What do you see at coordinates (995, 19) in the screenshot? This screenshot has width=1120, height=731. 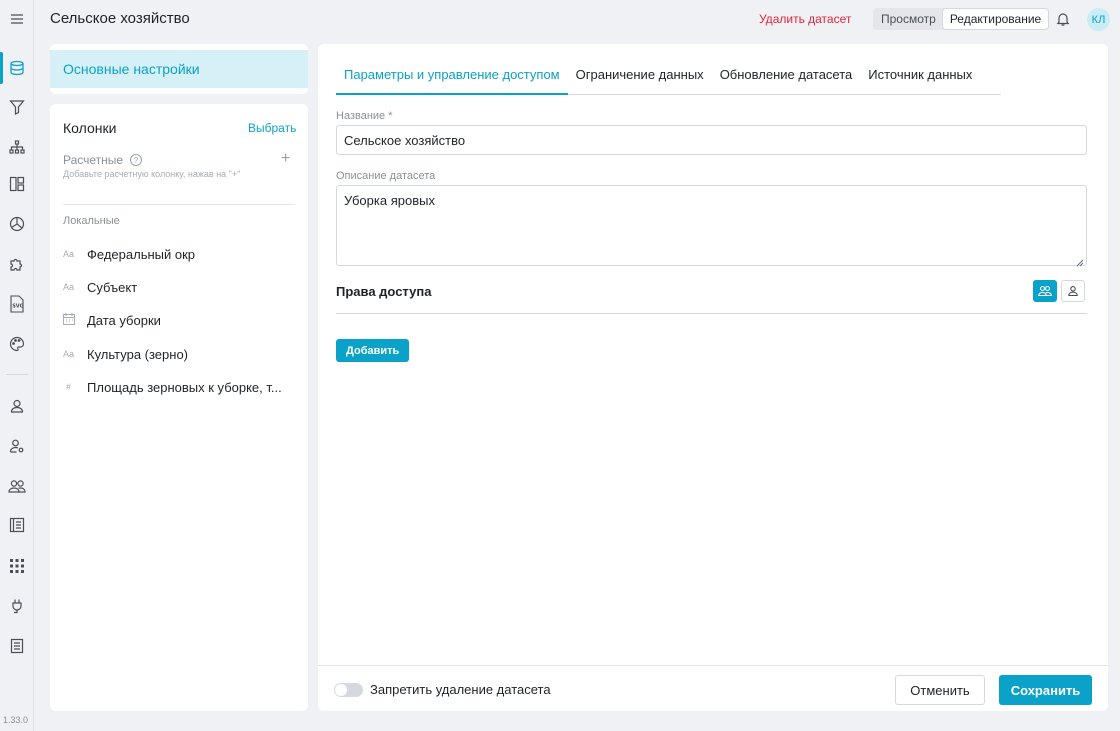 I see `edit-mode-button: Редактирование` at bounding box center [995, 19].